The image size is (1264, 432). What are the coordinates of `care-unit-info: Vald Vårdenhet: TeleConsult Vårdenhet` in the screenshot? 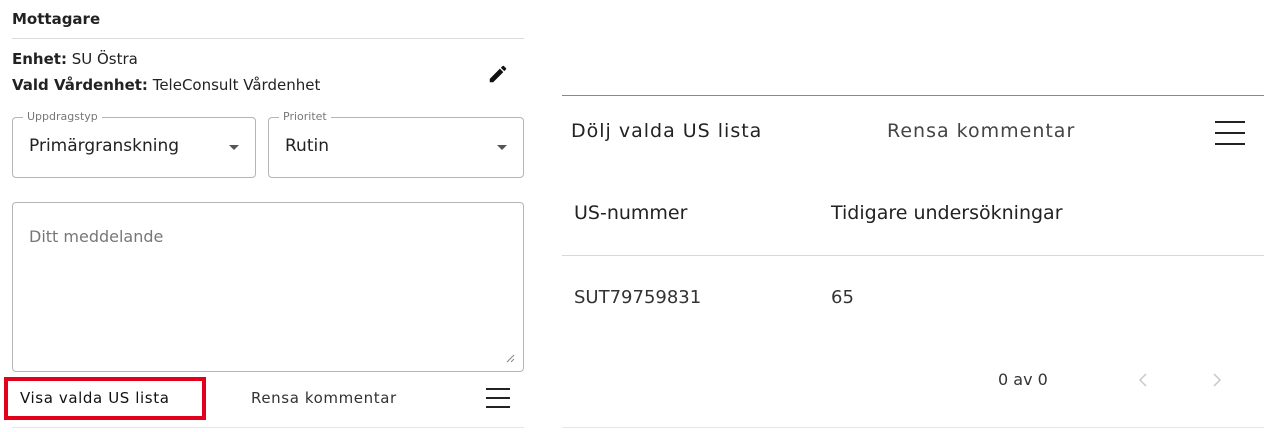 It's located at (166, 85).